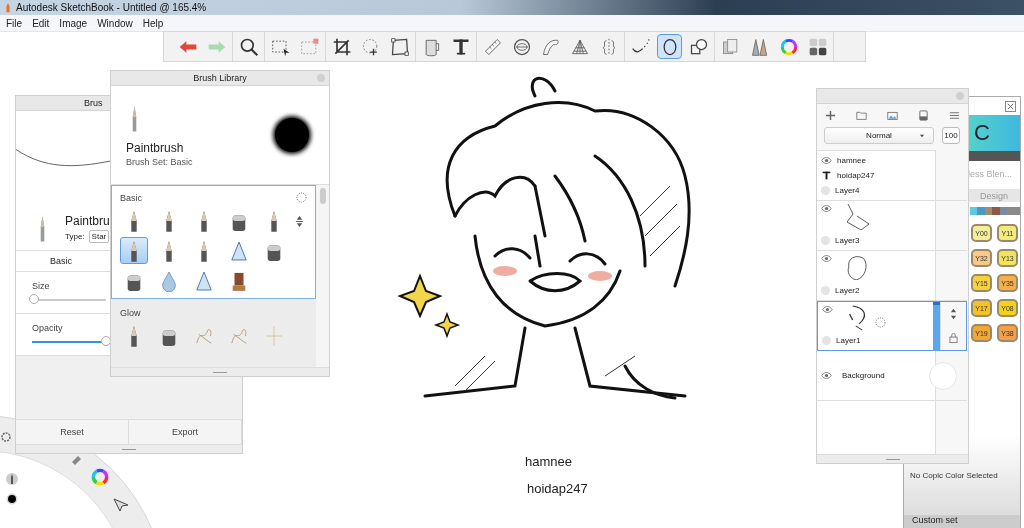 This screenshot has width=1024, height=528. Describe the element at coordinates (93, 103) in the screenshot. I see `panel-title: Brus` at that location.